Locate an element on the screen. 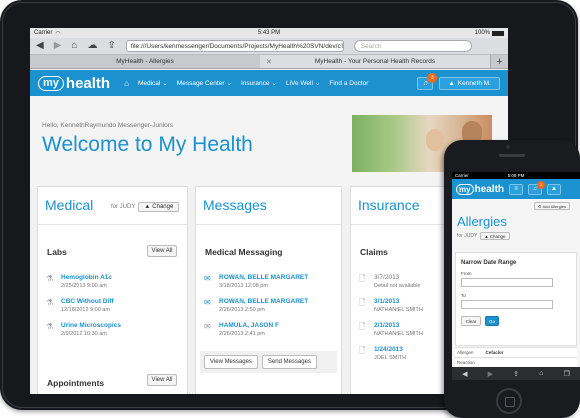  to-date-input is located at coordinates (507, 304).